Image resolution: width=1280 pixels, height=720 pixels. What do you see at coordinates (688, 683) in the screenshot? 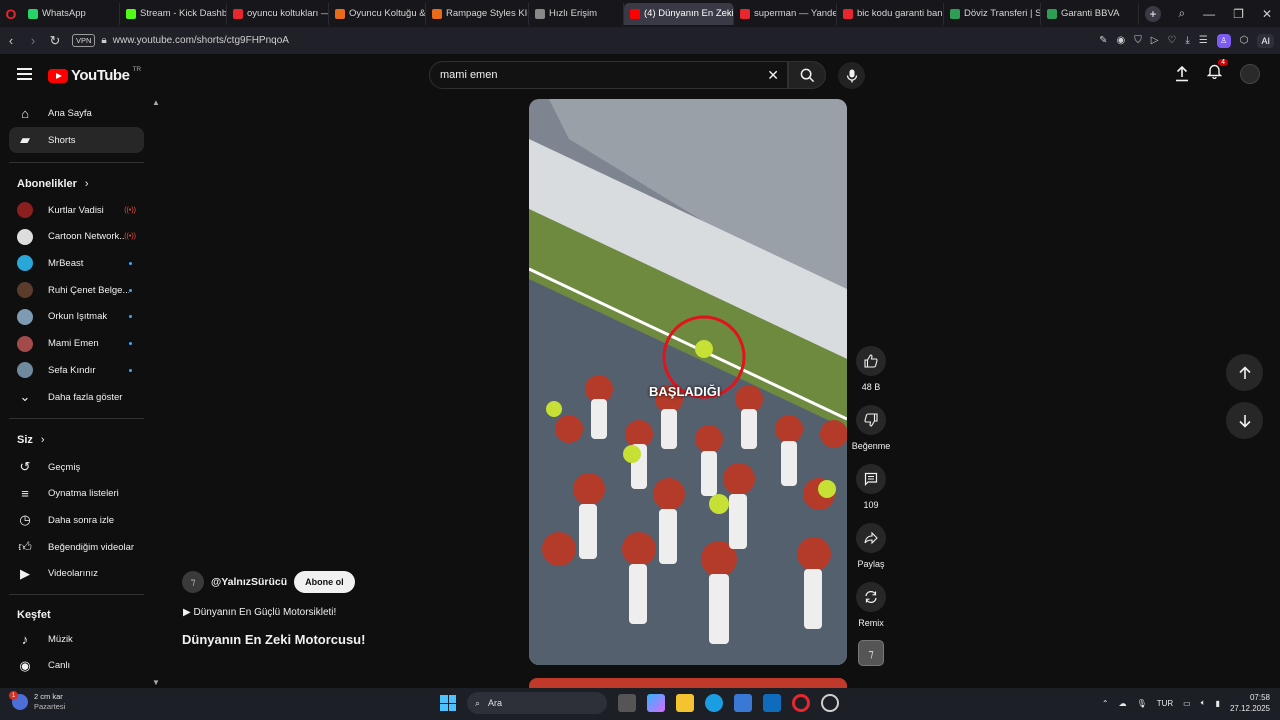
I see `next-short-preview` at bounding box center [688, 683].